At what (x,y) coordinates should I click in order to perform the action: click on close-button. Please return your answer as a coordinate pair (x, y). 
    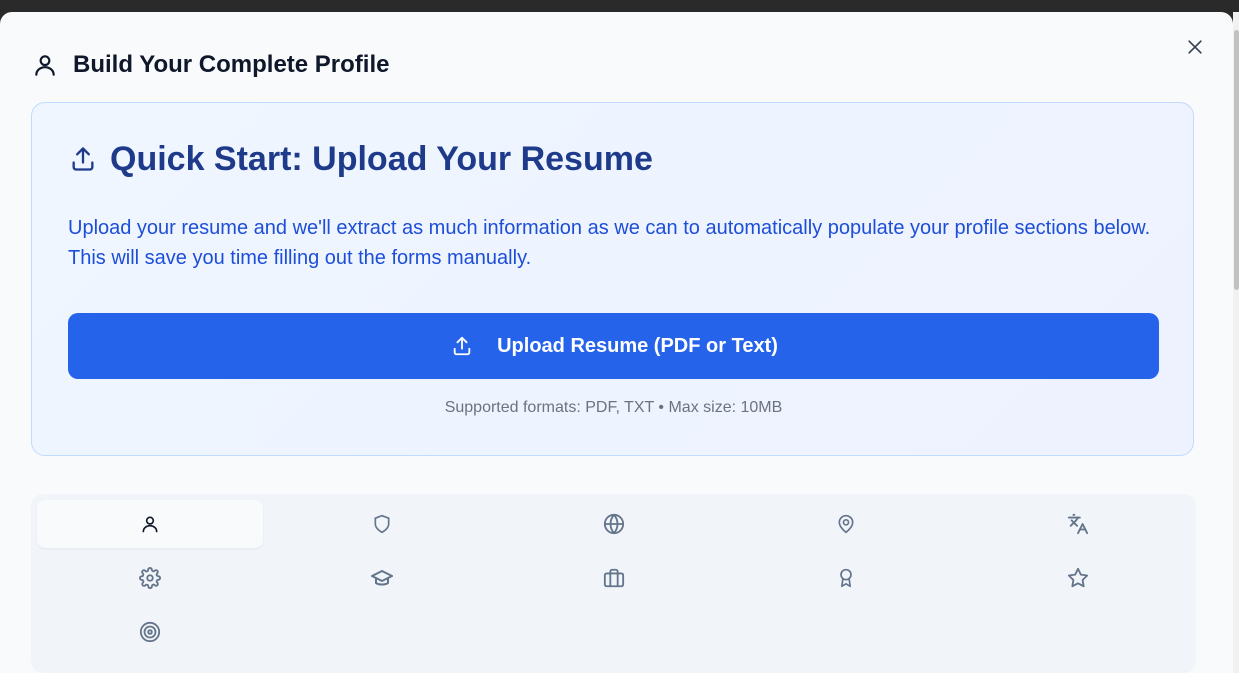
    Looking at the image, I should click on (1195, 49).